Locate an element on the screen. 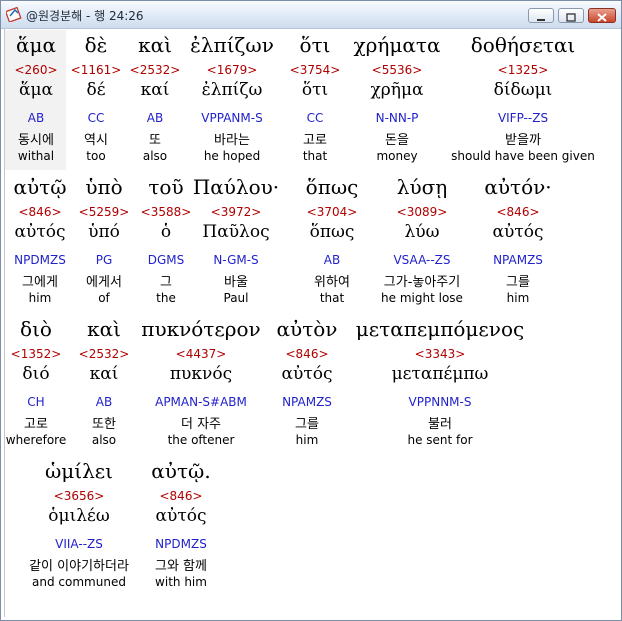 Image resolution: width=622 pixels, height=621 pixels. lemma: μεταπέμπω is located at coordinates (440, 374).